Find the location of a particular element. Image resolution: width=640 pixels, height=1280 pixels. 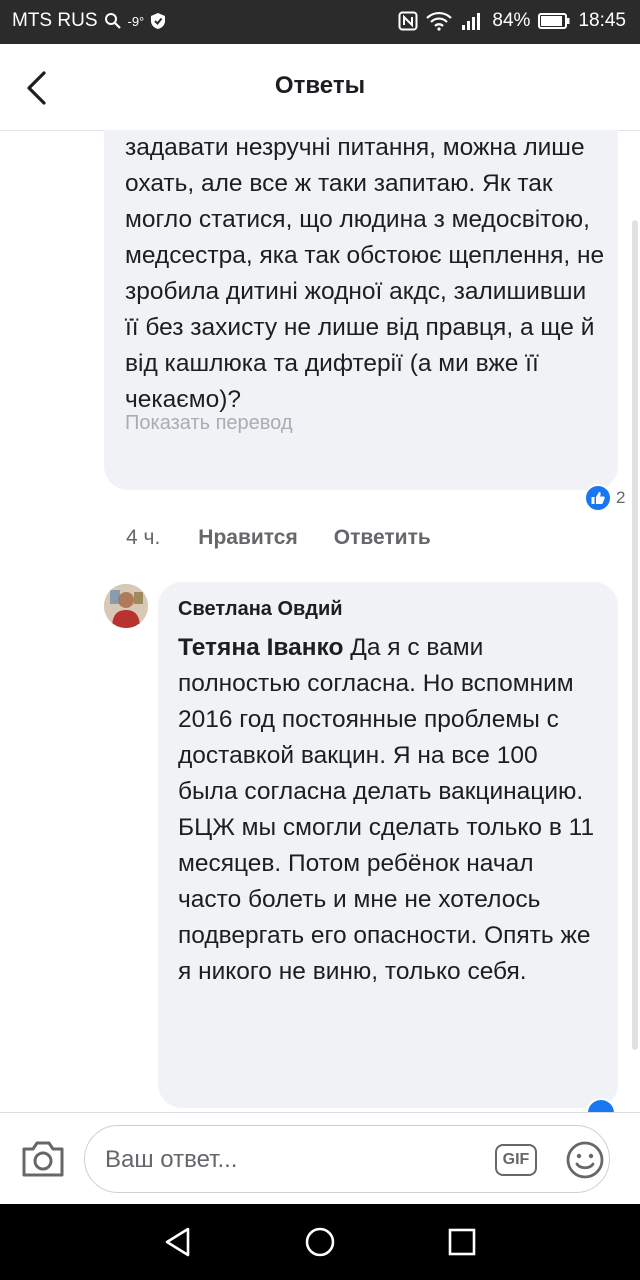

reply-composer: Ваш ответ... GIF is located at coordinates (320, 1158).